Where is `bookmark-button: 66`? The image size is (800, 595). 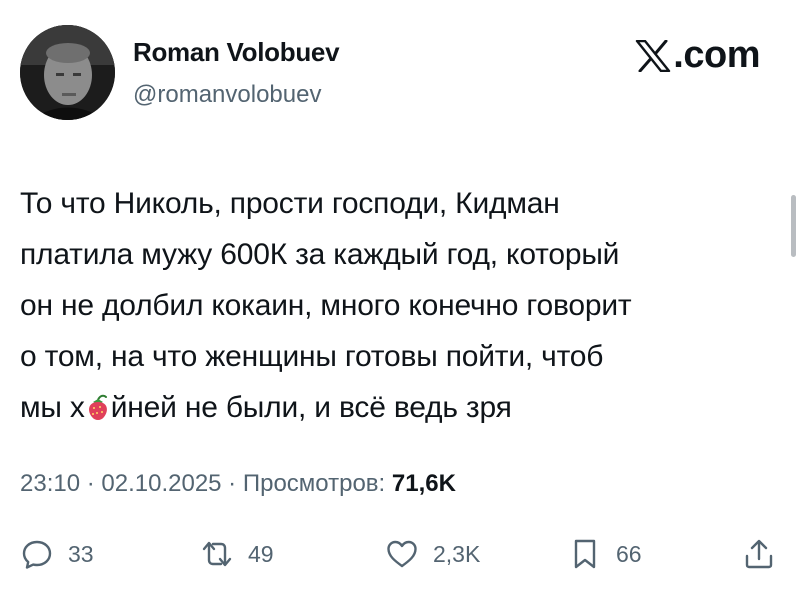 bookmark-button: 66 is located at coordinates (605, 554).